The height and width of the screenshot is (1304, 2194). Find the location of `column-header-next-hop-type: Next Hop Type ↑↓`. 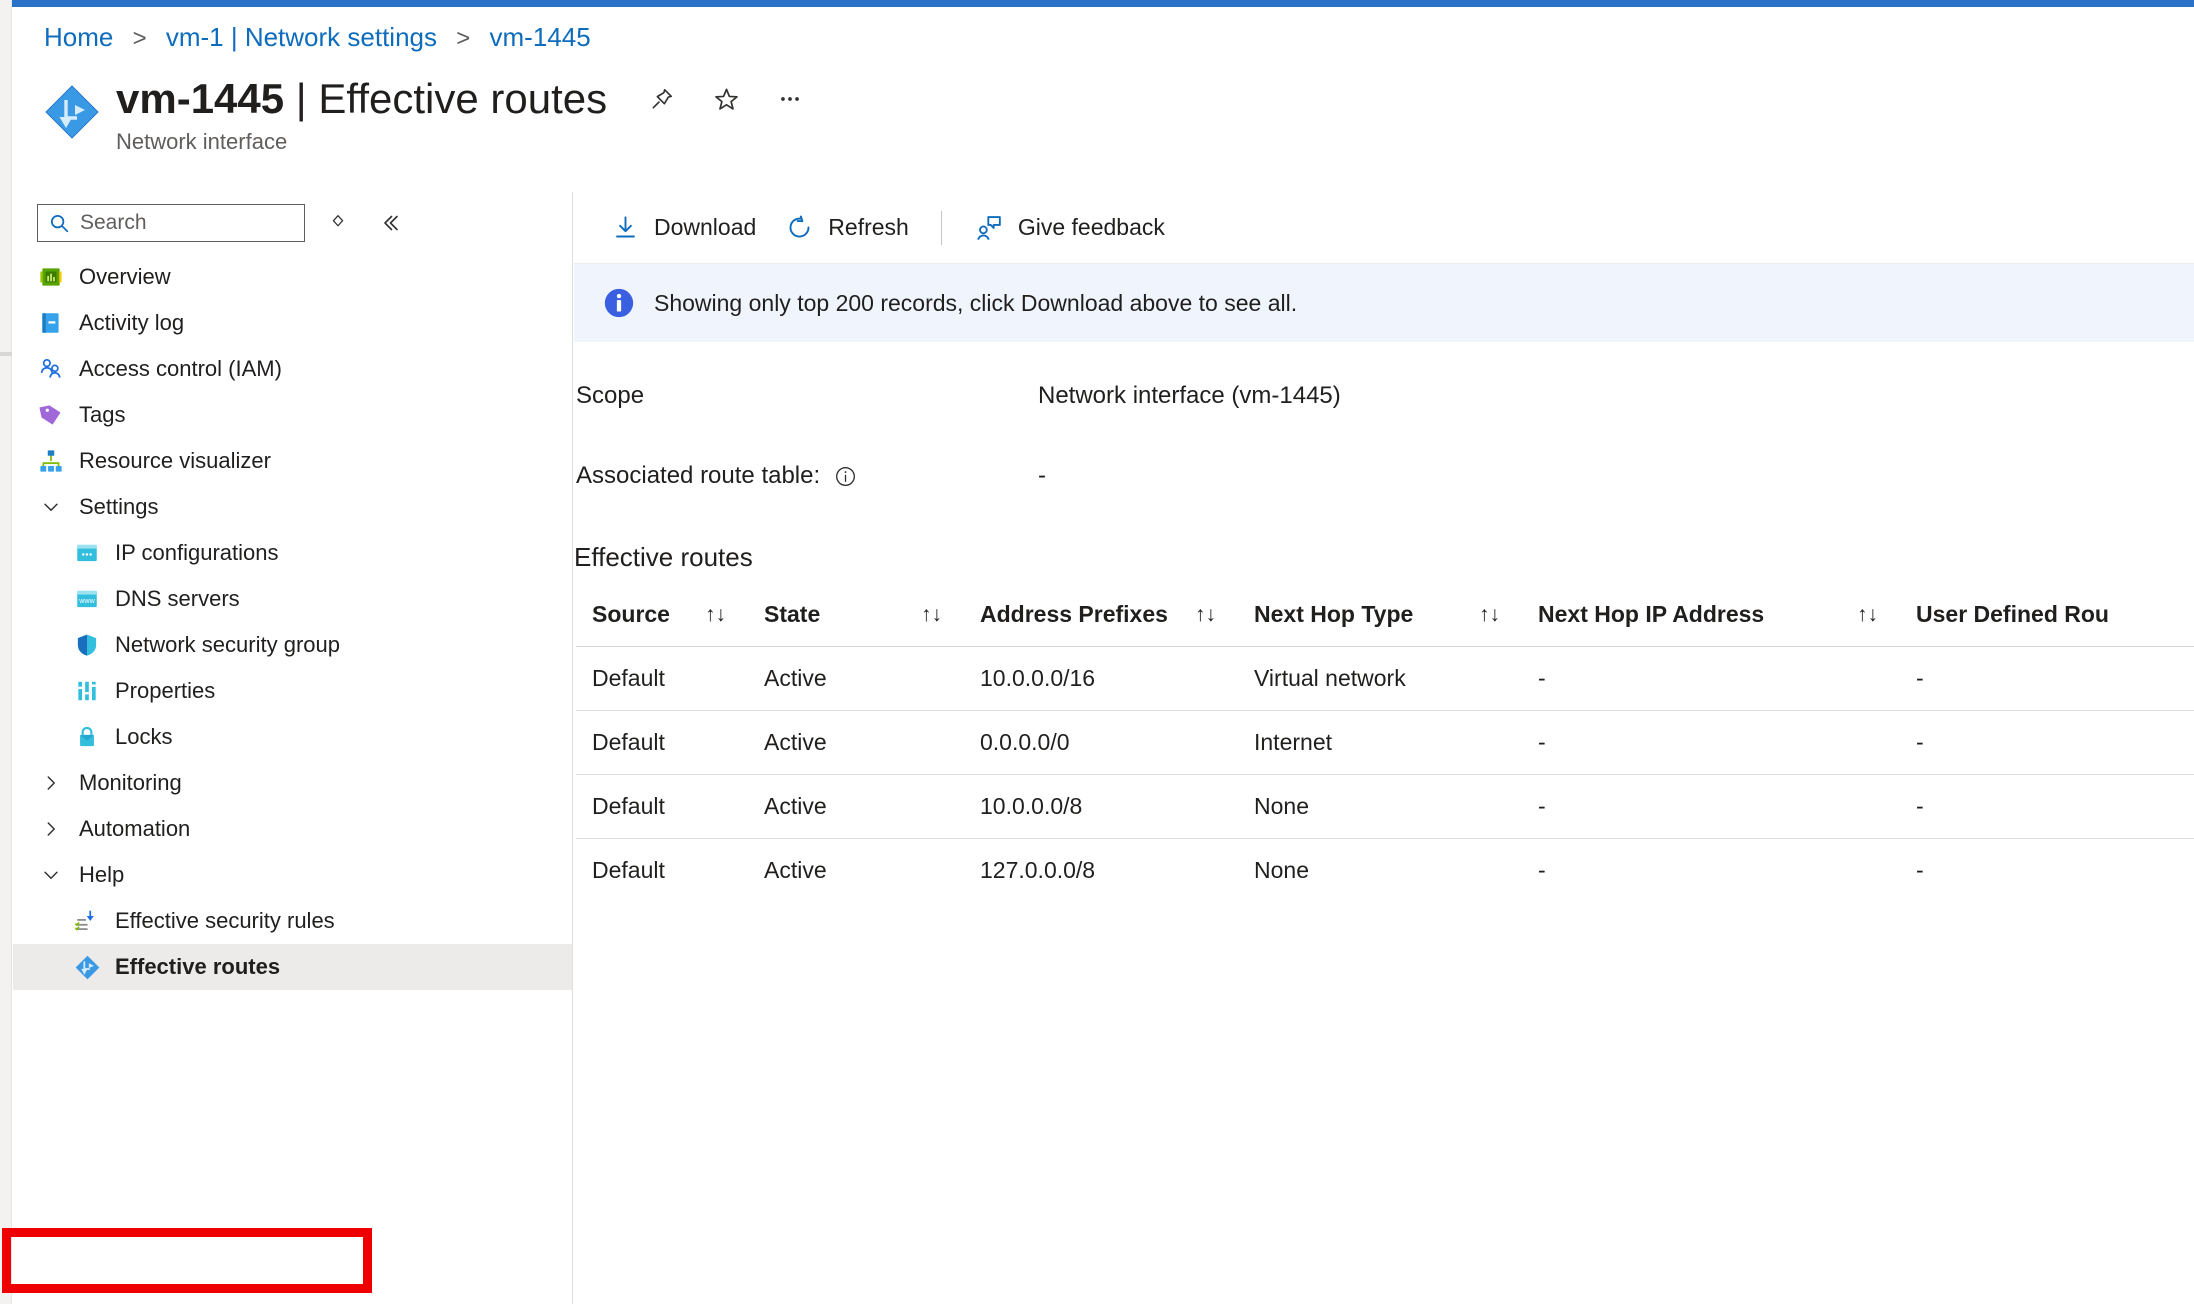

column-header-next-hop-type: Next Hop Type ↑↓ is located at coordinates (1380, 620).